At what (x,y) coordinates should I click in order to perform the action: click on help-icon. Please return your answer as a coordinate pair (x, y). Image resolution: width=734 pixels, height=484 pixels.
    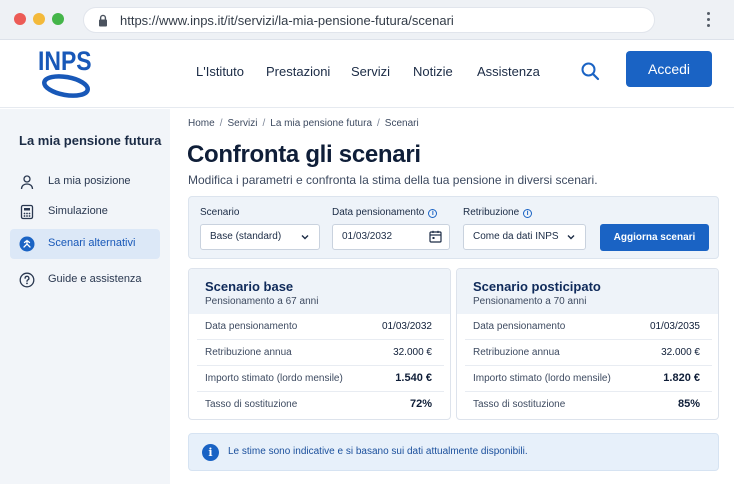
    Looking at the image, I should click on (27, 280).